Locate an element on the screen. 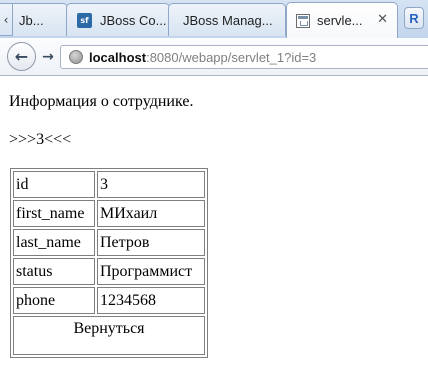 The height and width of the screenshot is (389, 428). field-name: last_name is located at coordinates (54, 242).